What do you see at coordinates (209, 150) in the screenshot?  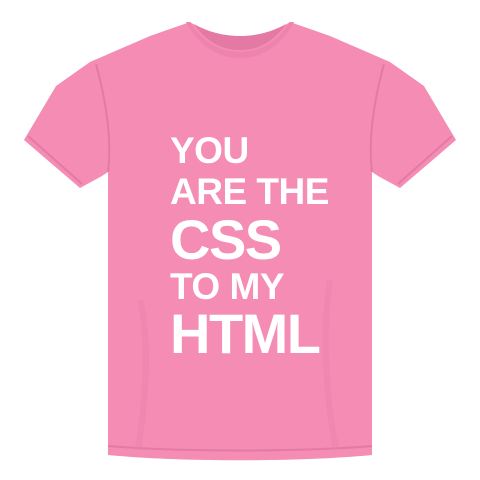 I see `print-line-you: YOU` at bounding box center [209, 150].